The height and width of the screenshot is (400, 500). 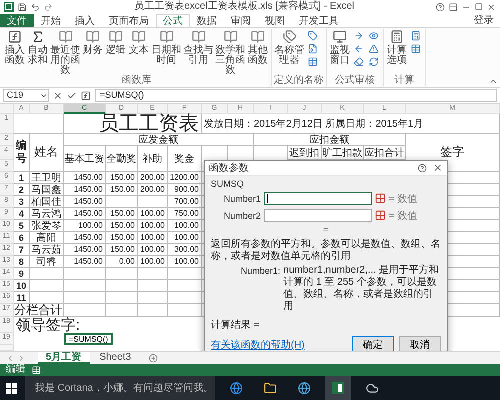 I want to click on help-link: 有关该函数的帮助(H), so click(x=258, y=344).